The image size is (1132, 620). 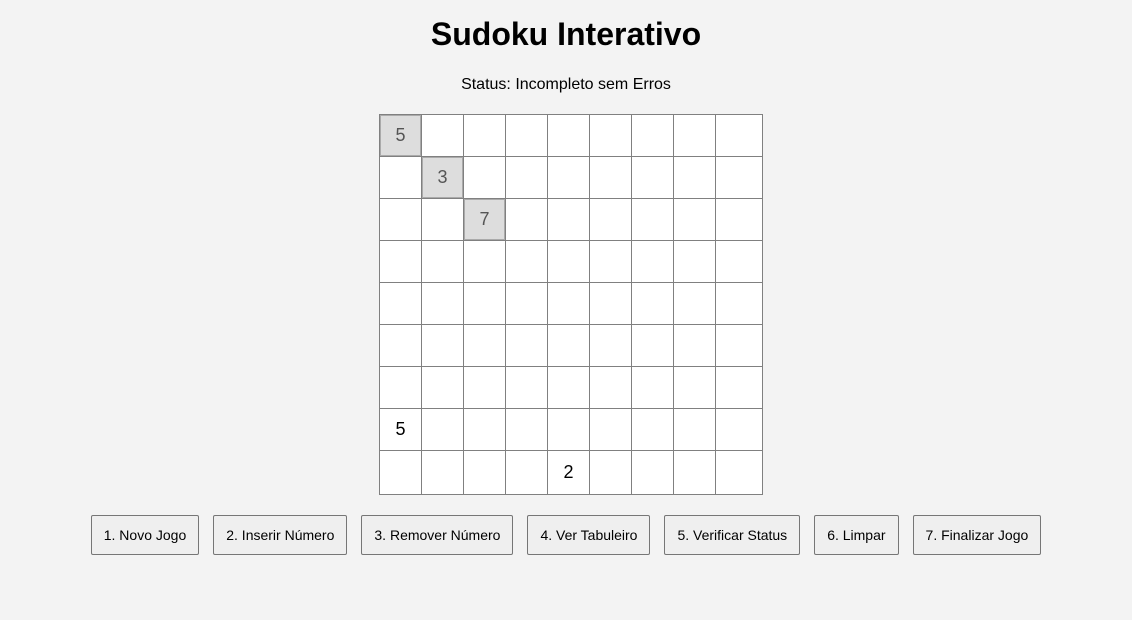 What do you see at coordinates (566, 84) in the screenshot?
I see `status-text: Status: Incompleto sem Erros` at bounding box center [566, 84].